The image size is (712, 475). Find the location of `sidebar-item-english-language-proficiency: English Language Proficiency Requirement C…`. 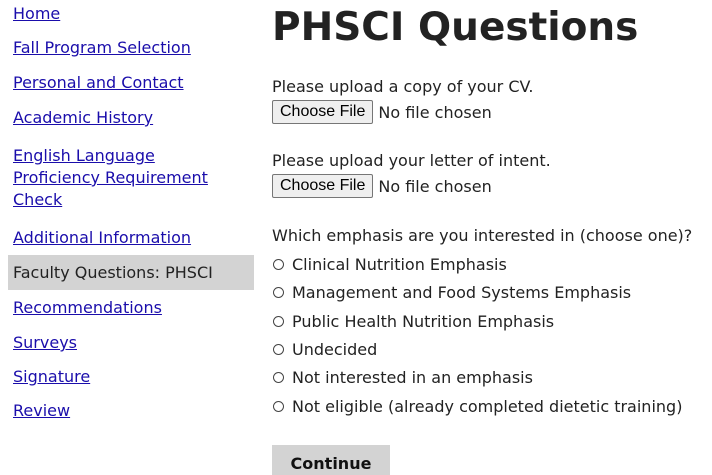

sidebar-item-english-language-proficiency: English Language Proficiency Requirement C… is located at coordinates (131, 178).